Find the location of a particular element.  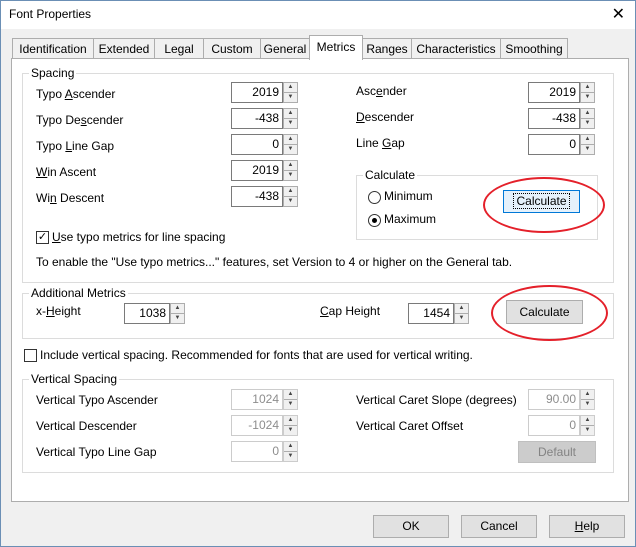

tab-smoothing: Smoothing is located at coordinates (534, 48).